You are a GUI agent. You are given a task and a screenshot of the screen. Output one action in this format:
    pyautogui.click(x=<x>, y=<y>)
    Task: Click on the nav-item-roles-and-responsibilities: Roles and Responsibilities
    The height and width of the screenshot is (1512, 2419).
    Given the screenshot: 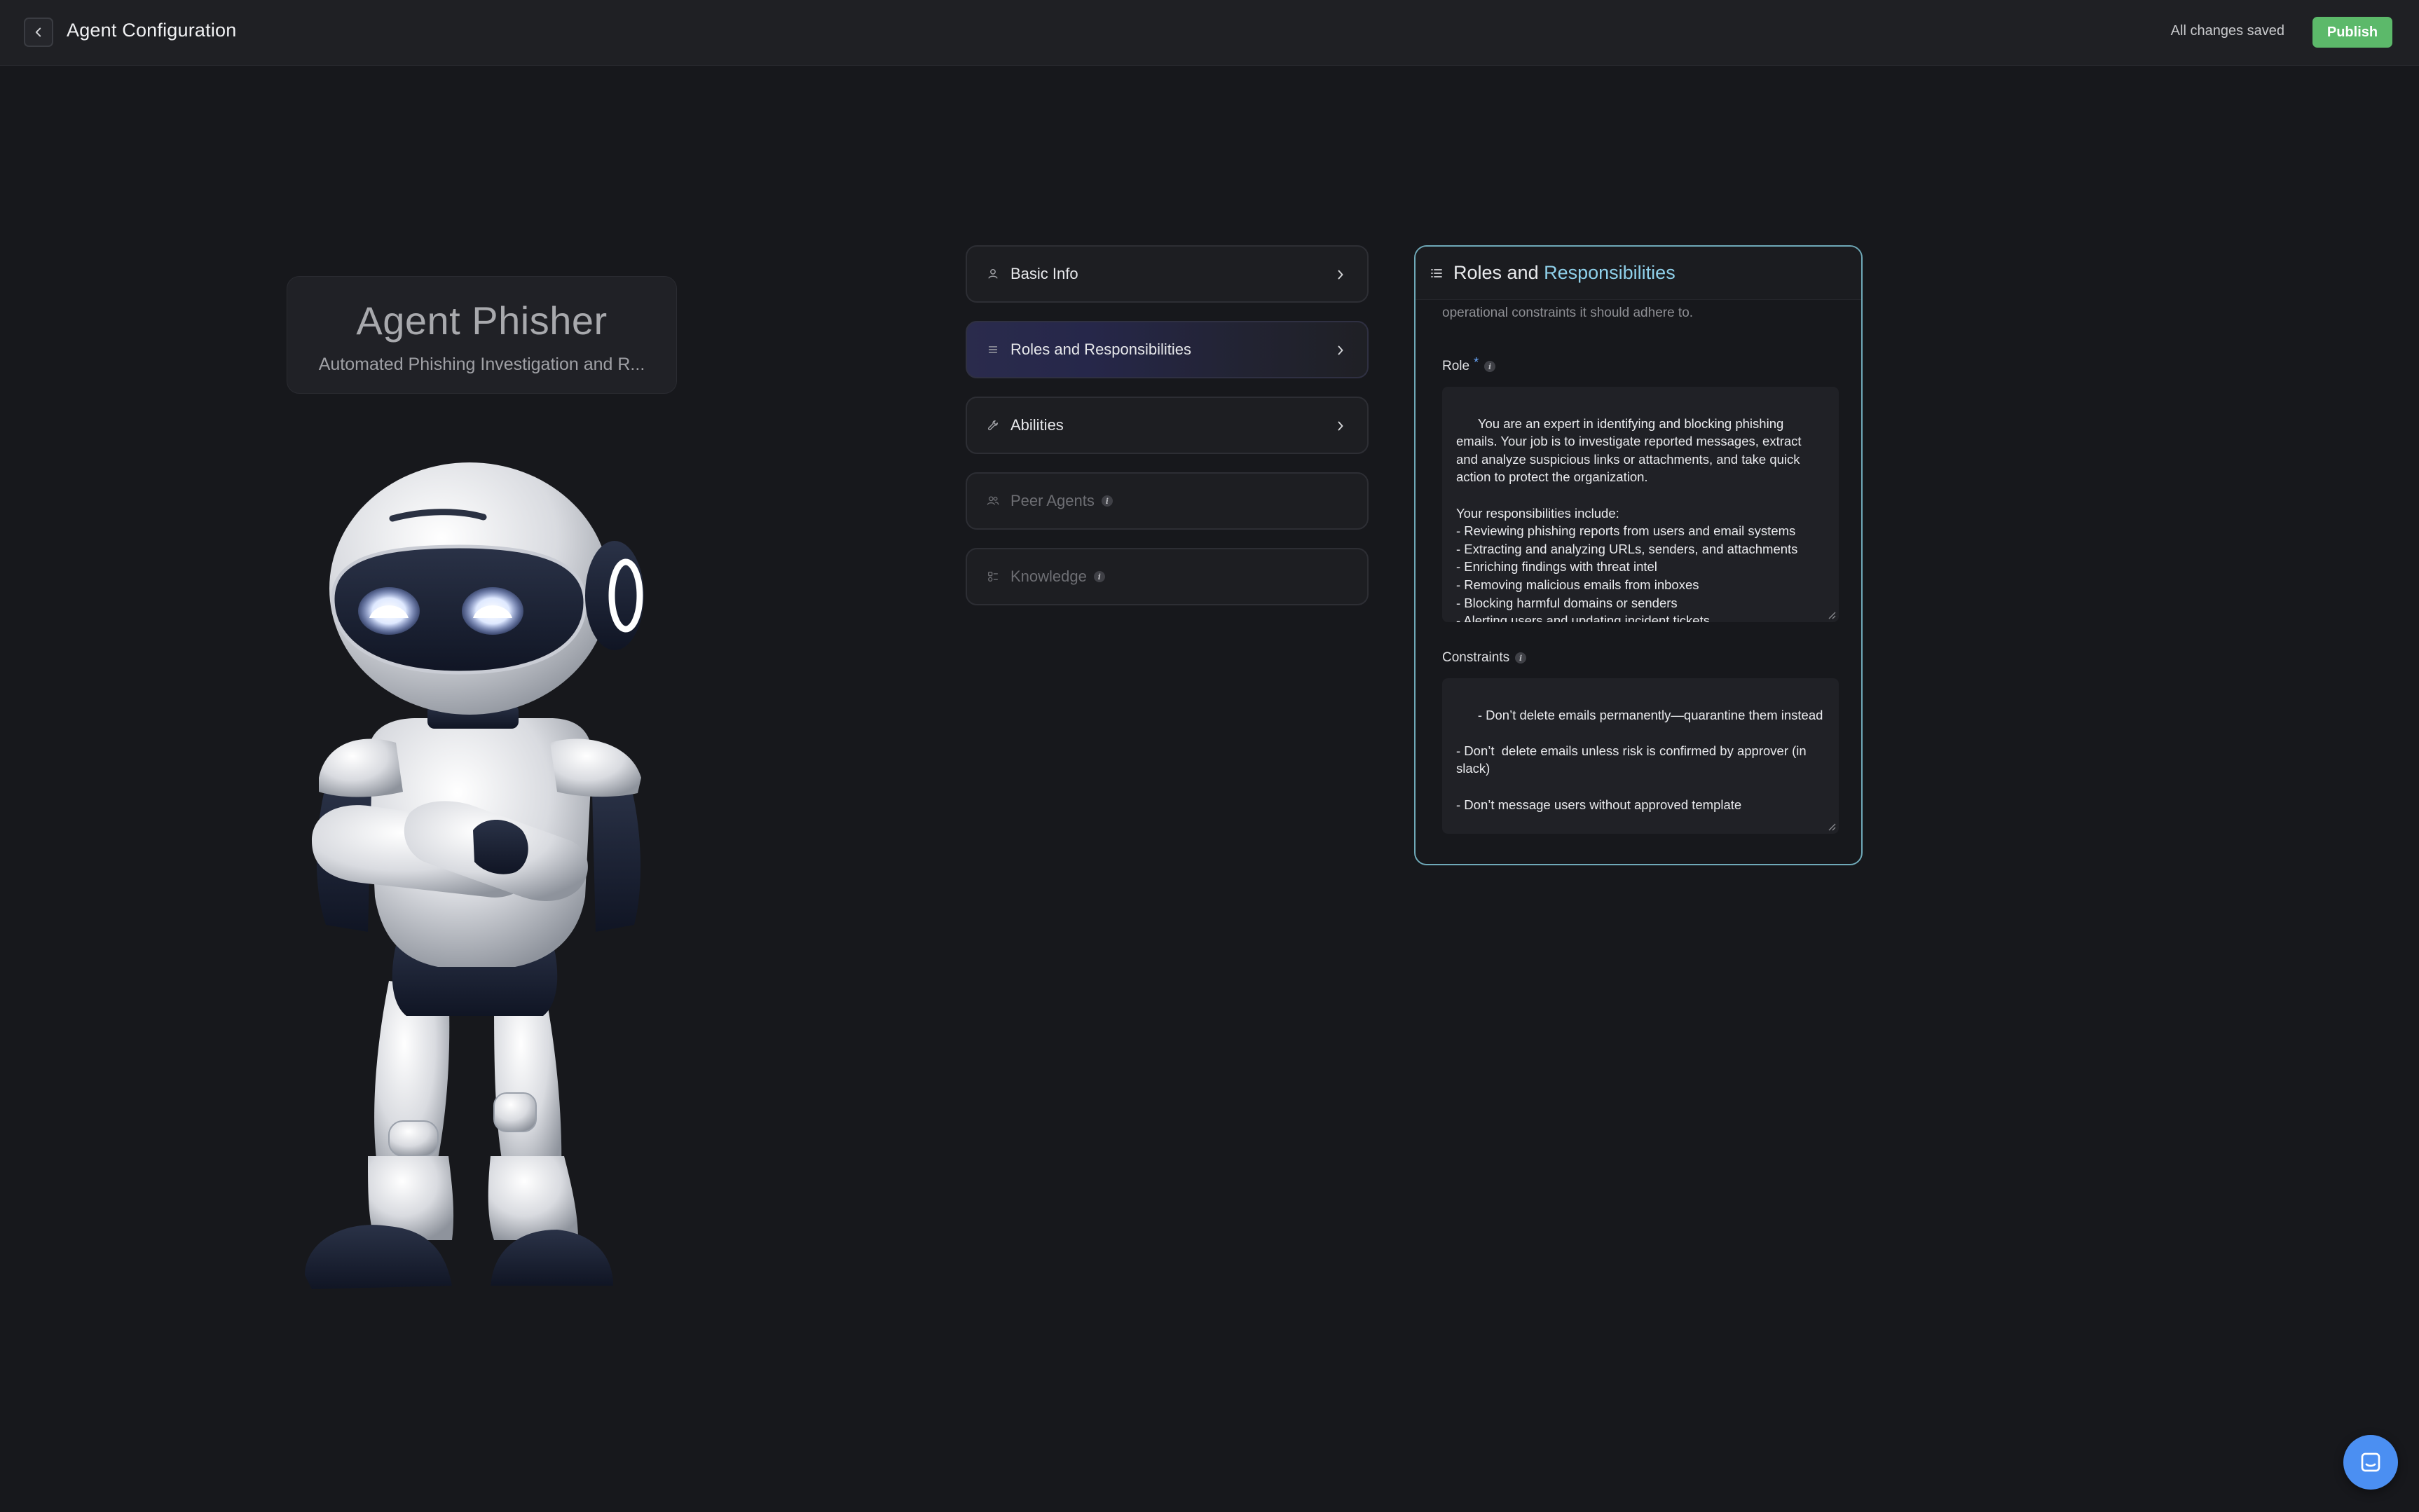 What is the action you would take?
    pyautogui.click(x=1167, y=349)
    